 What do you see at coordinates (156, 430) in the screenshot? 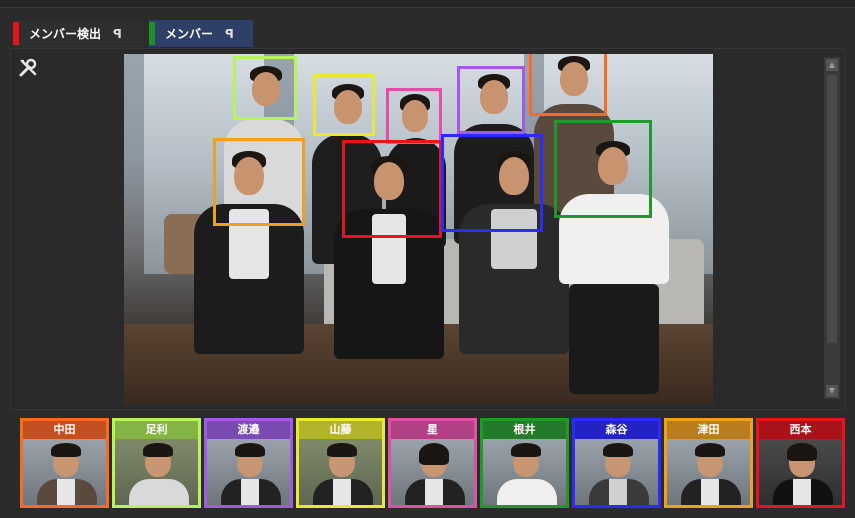
I see `member-name: 足利` at bounding box center [156, 430].